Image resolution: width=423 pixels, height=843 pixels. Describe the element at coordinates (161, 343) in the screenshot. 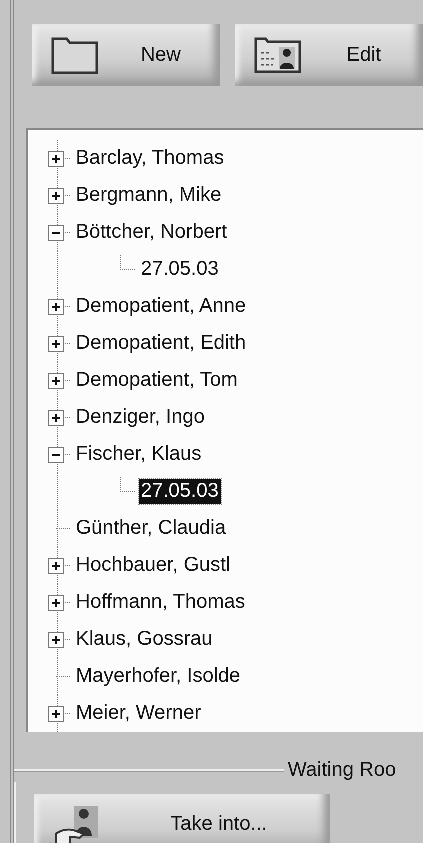

I see `tree-item: Demopatient, Edith` at that location.